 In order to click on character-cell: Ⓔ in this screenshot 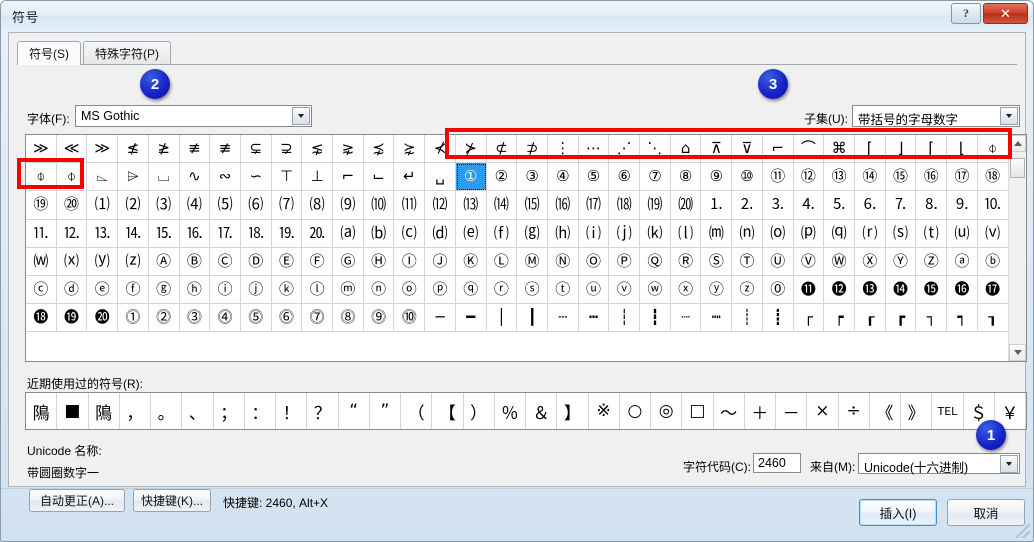, I will do `click(287, 261)`.